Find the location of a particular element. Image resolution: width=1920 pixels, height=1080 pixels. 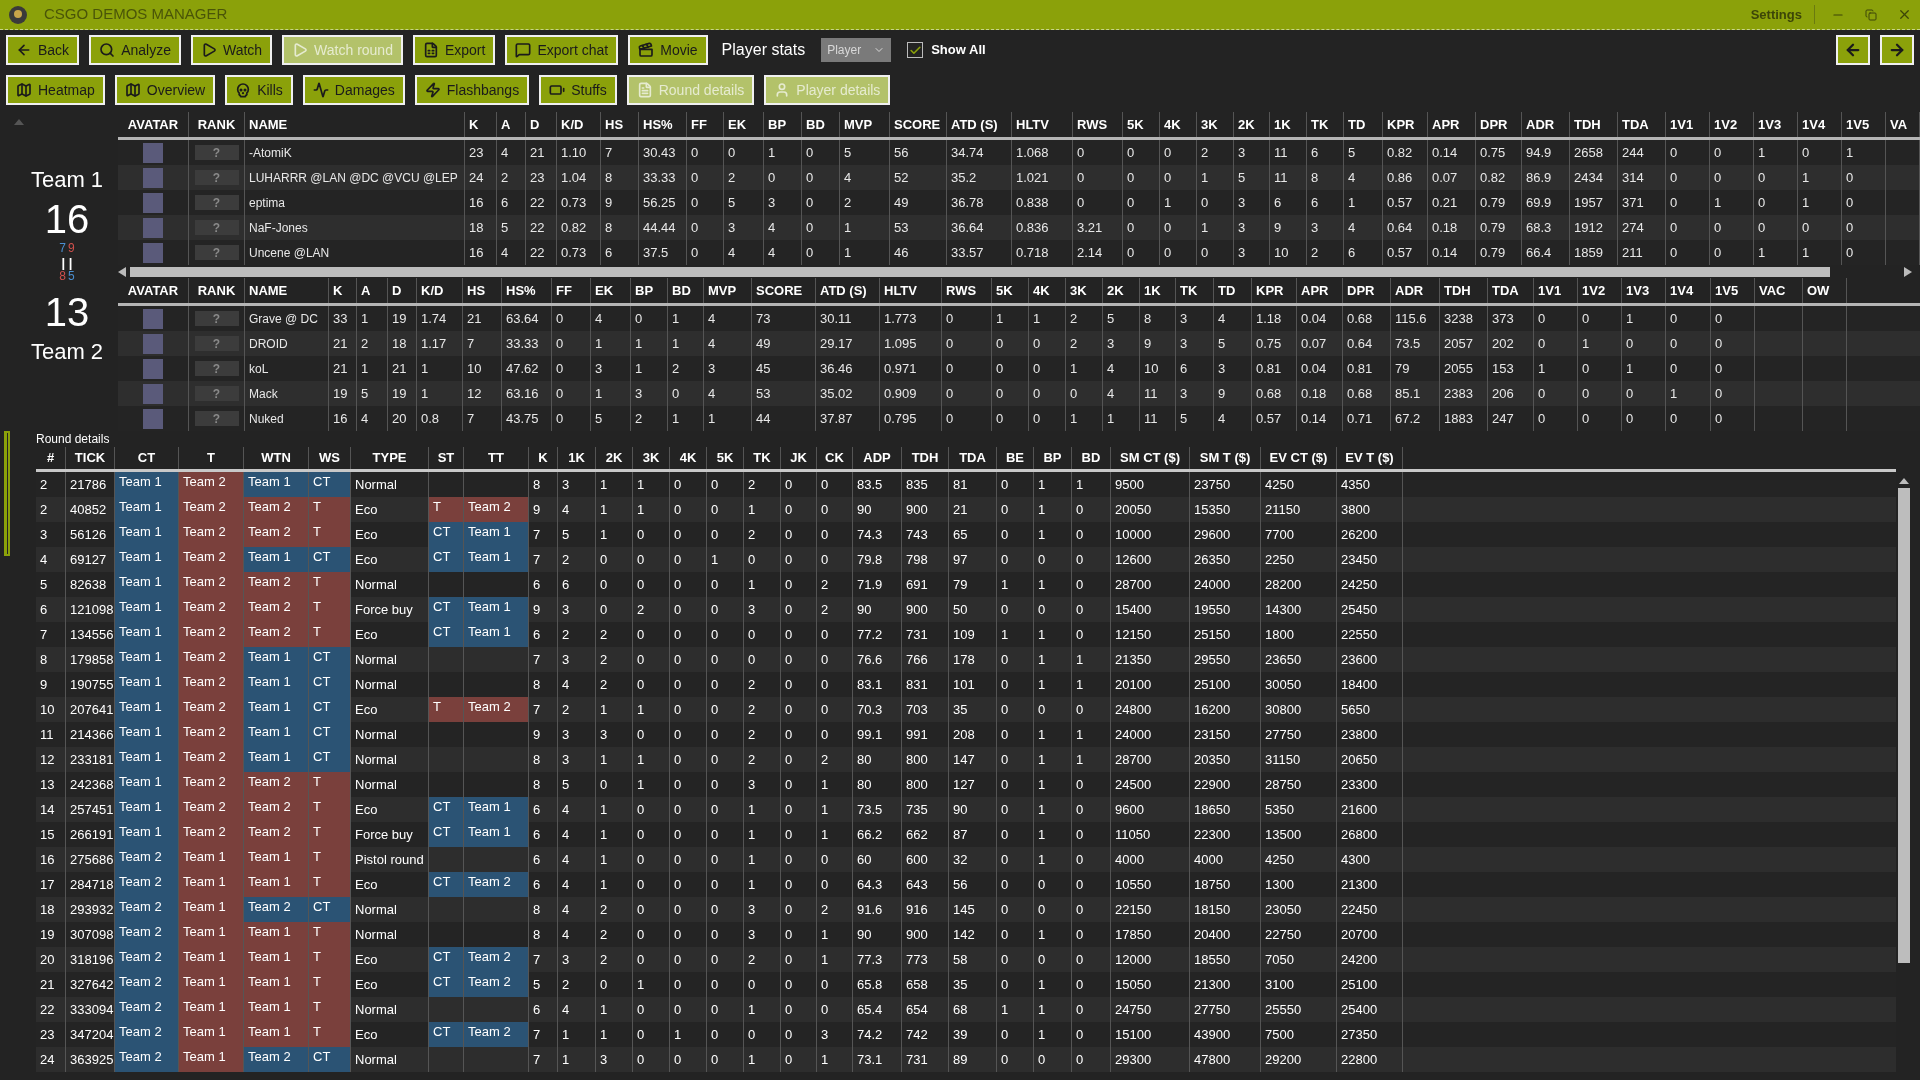

toolbar-button: Movie is located at coordinates (668, 50).